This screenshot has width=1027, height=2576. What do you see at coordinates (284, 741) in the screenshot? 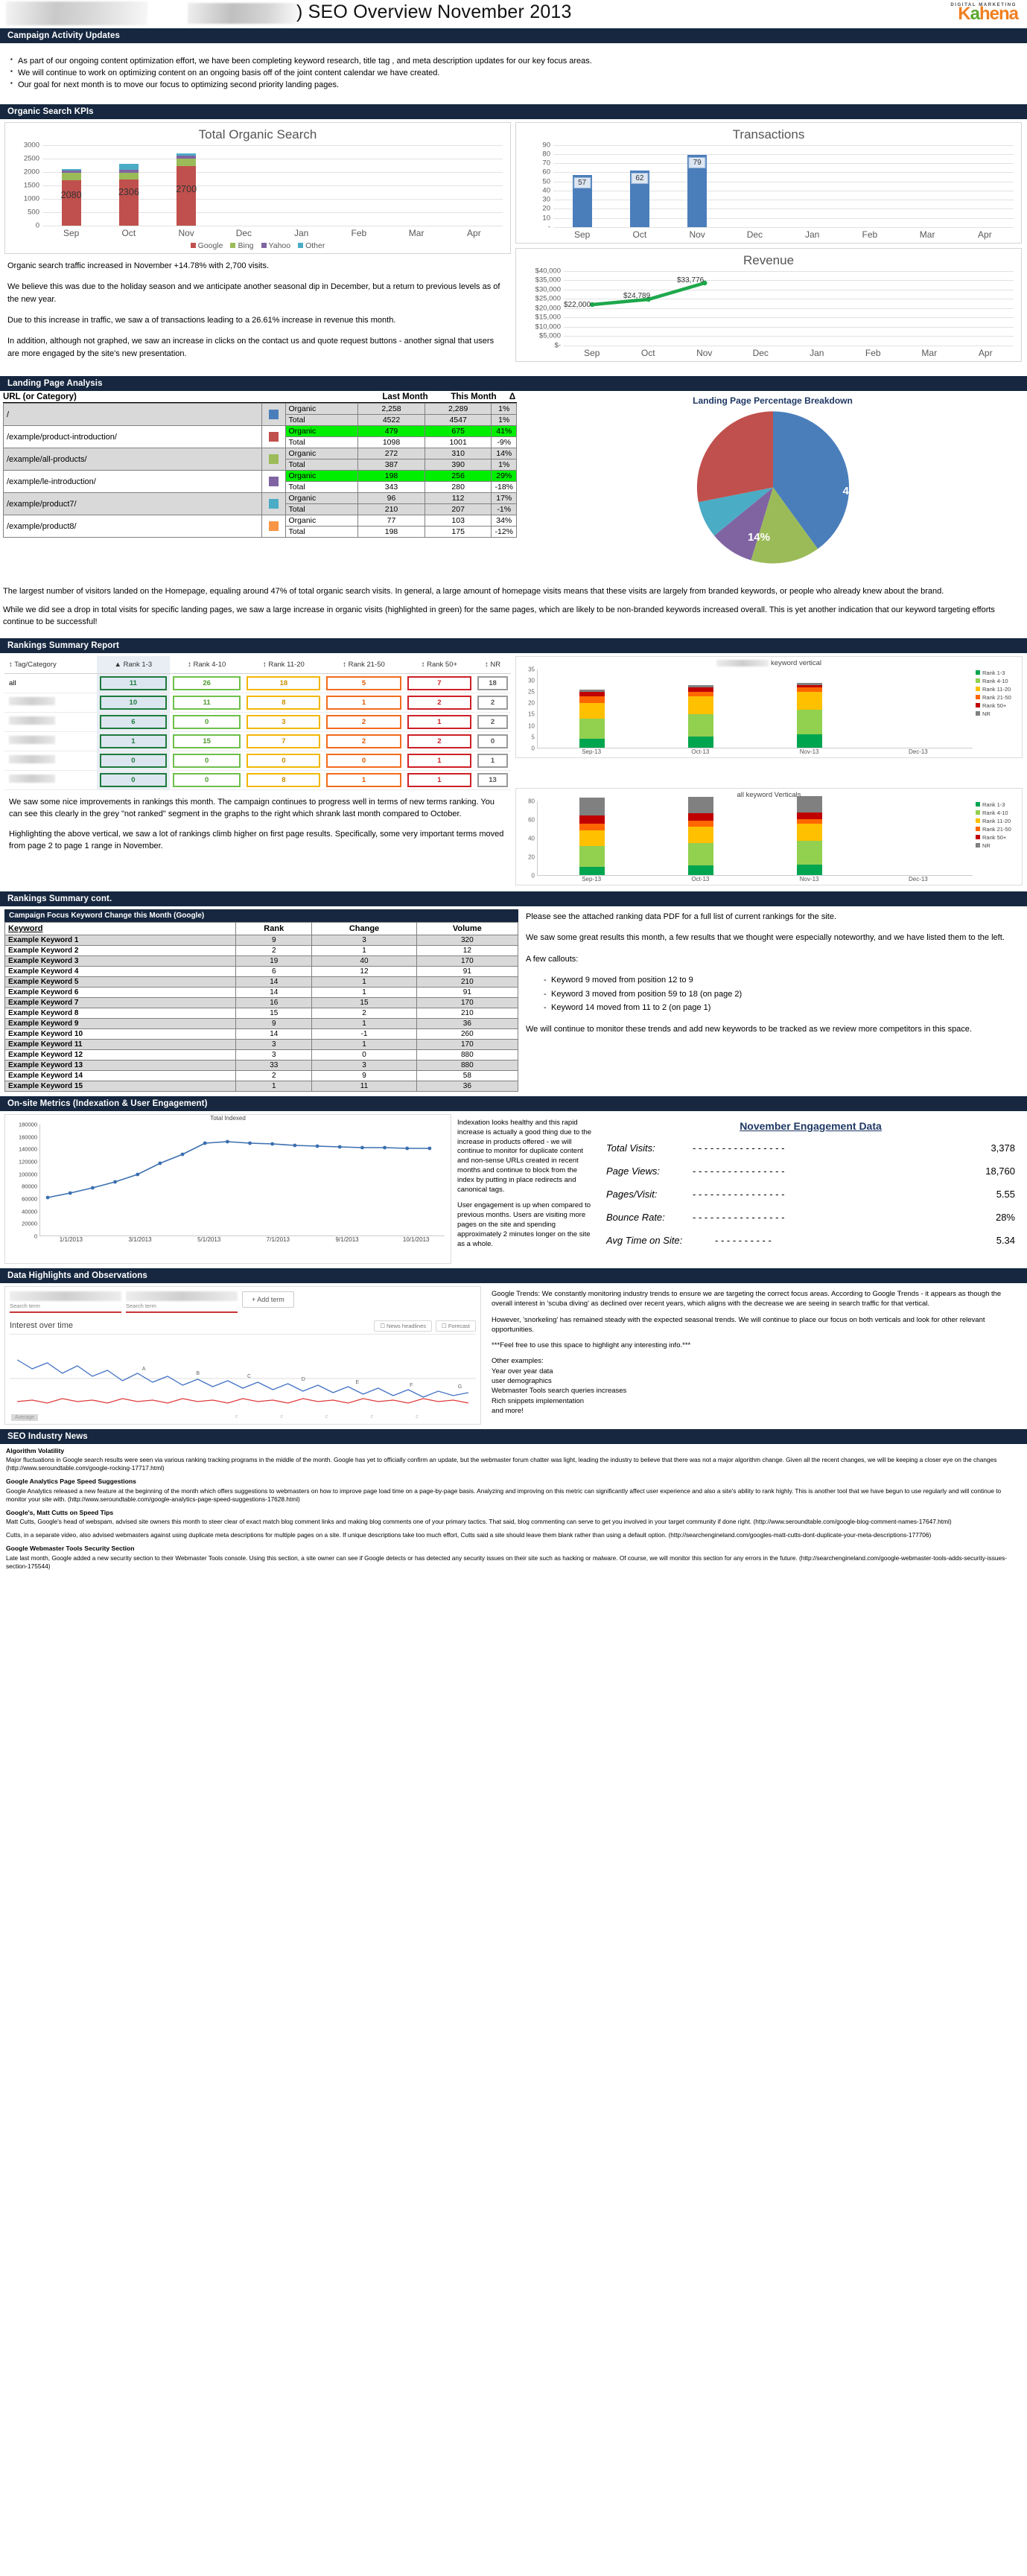
I see `rank-pill: 7` at bounding box center [284, 741].